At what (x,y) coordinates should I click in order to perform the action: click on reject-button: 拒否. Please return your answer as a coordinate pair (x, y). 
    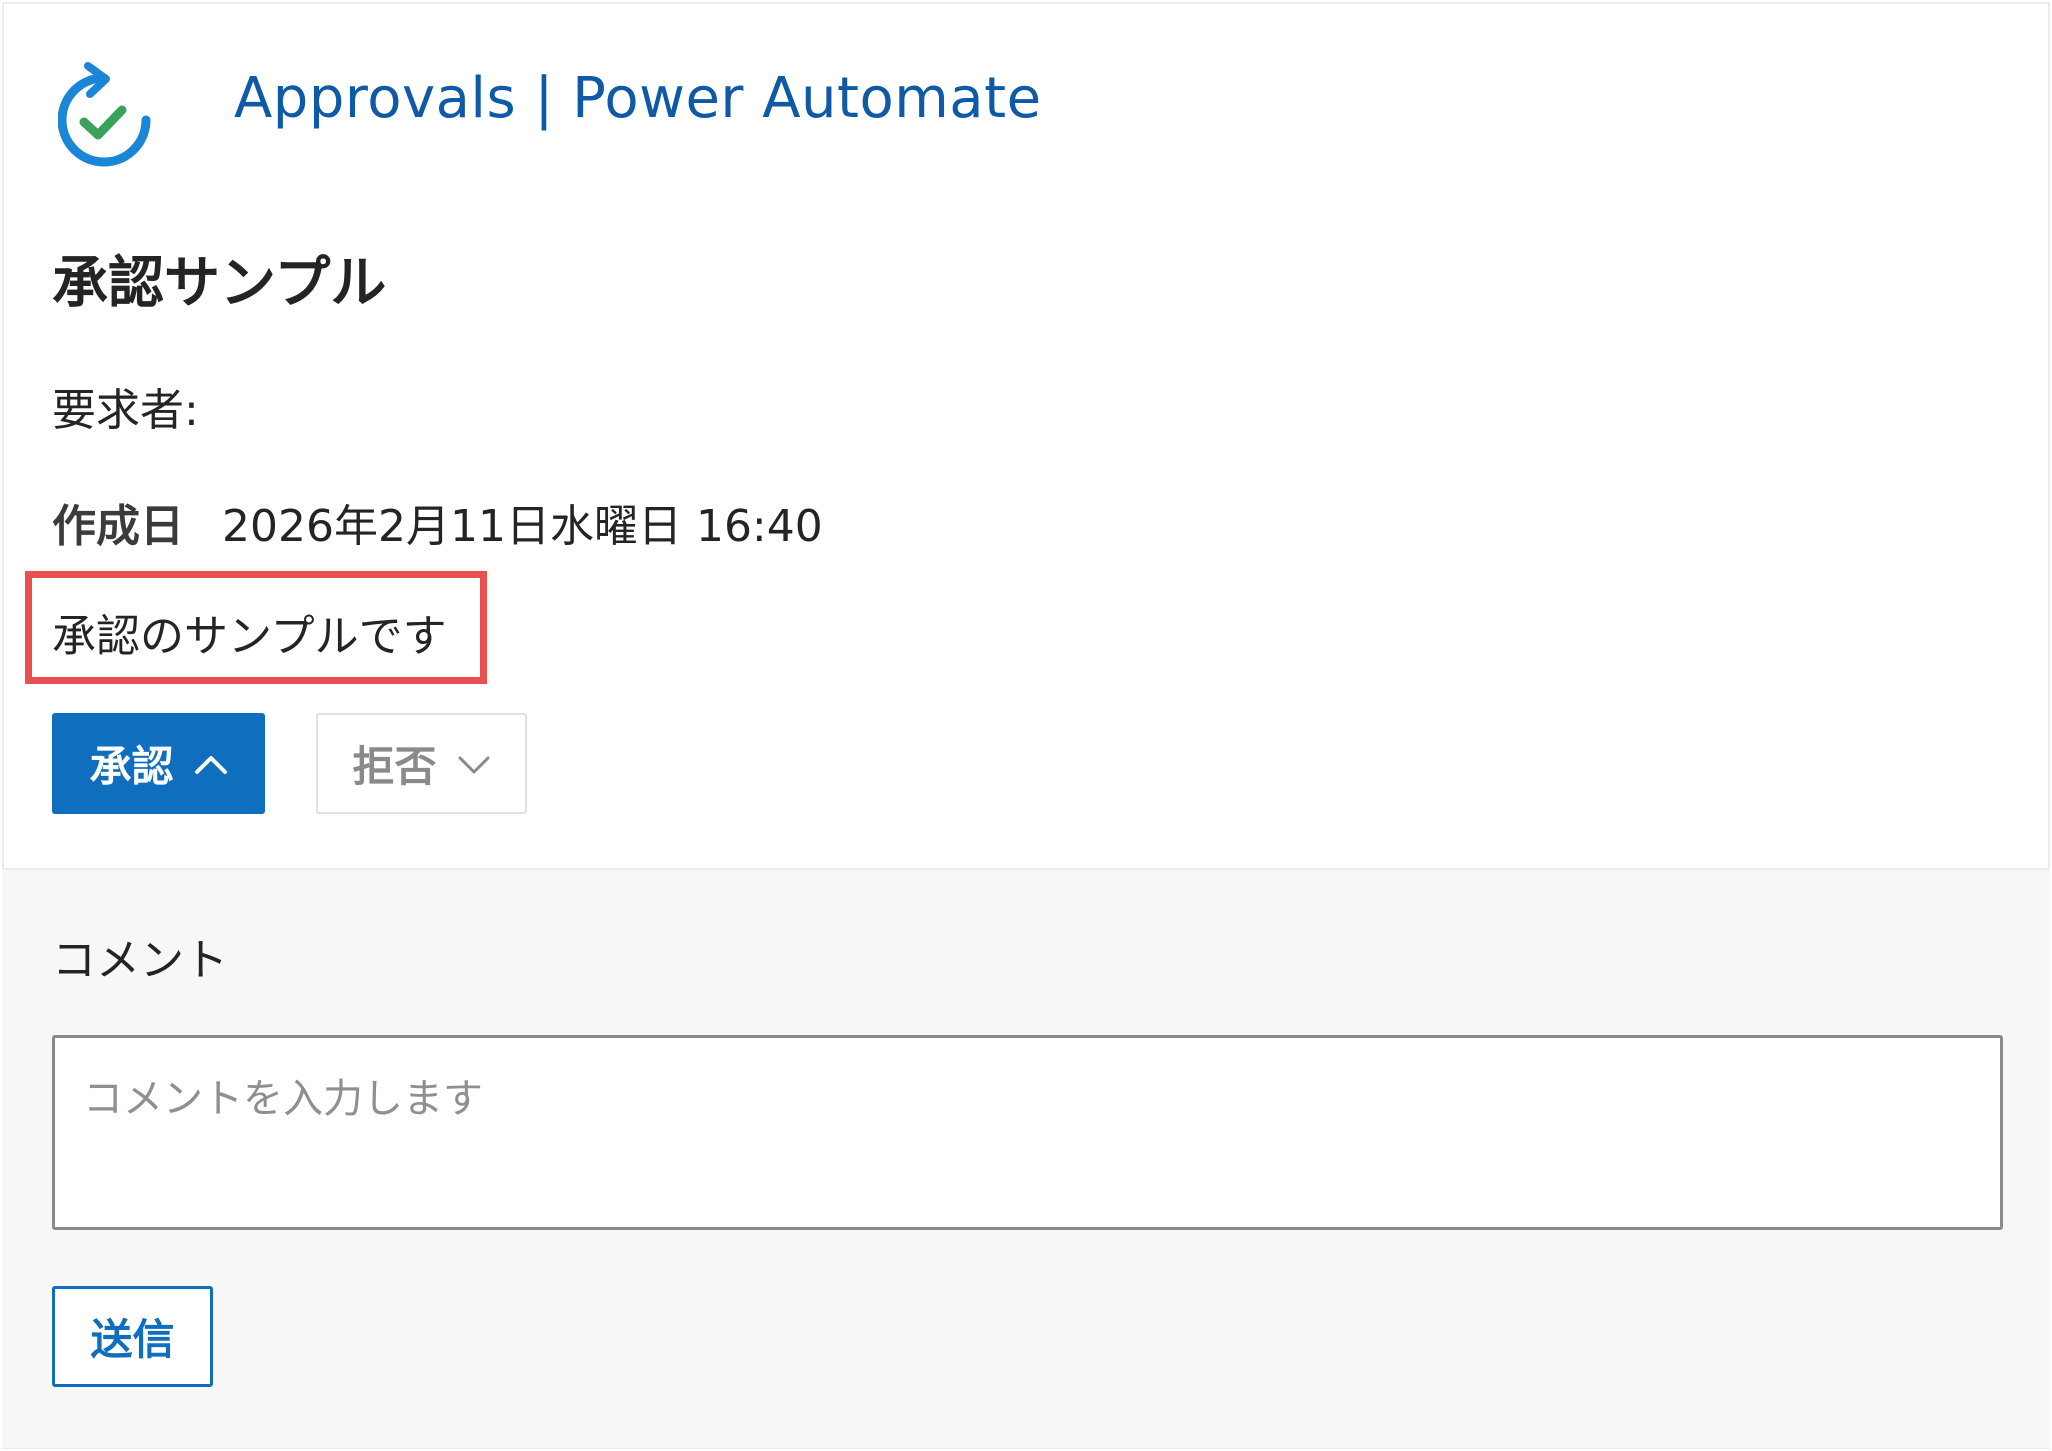
    Looking at the image, I should click on (421, 763).